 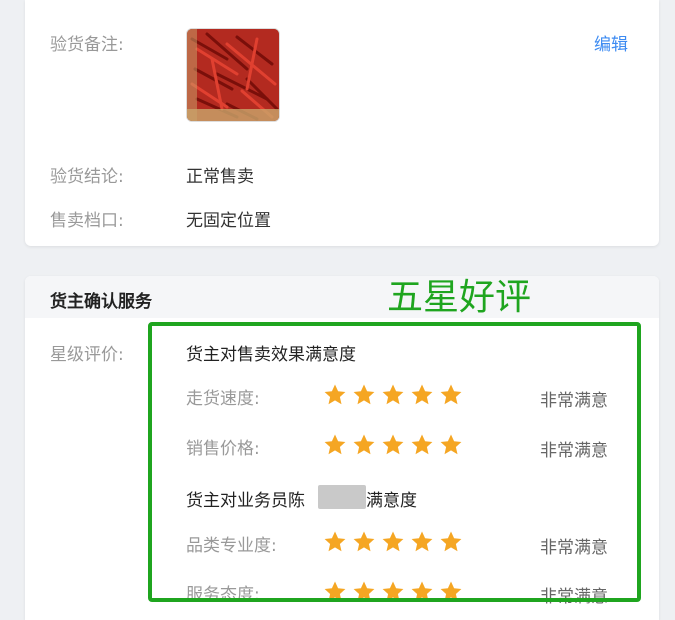 I want to click on chili-photo, so click(x=233, y=75).